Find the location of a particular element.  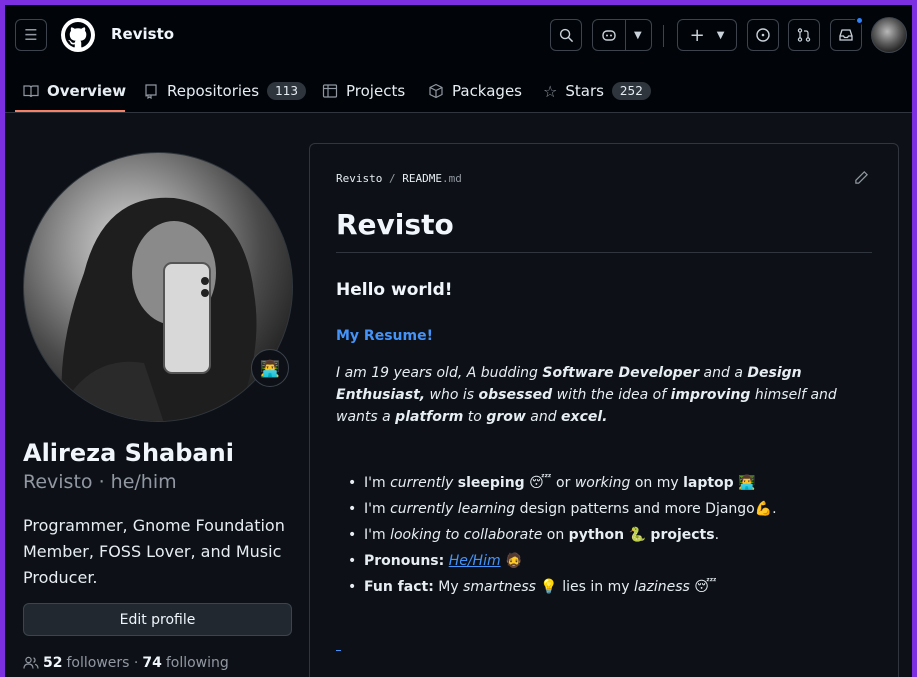

list-bold: Pronouns: is located at coordinates (404, 561).